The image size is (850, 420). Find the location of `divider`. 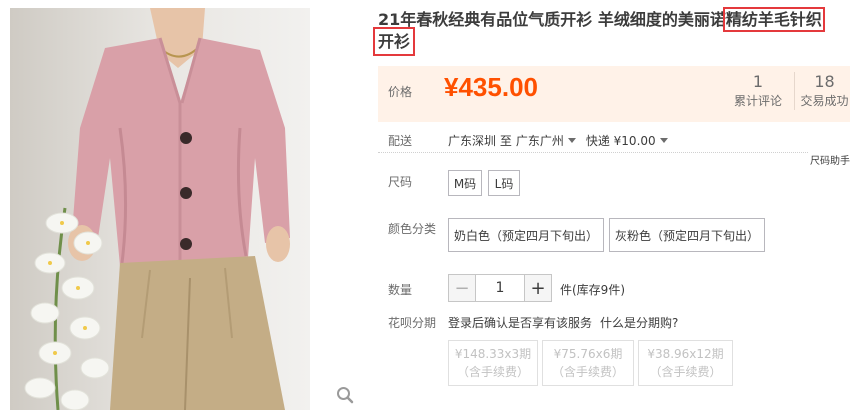

divider is located at coordinates (593, 152).